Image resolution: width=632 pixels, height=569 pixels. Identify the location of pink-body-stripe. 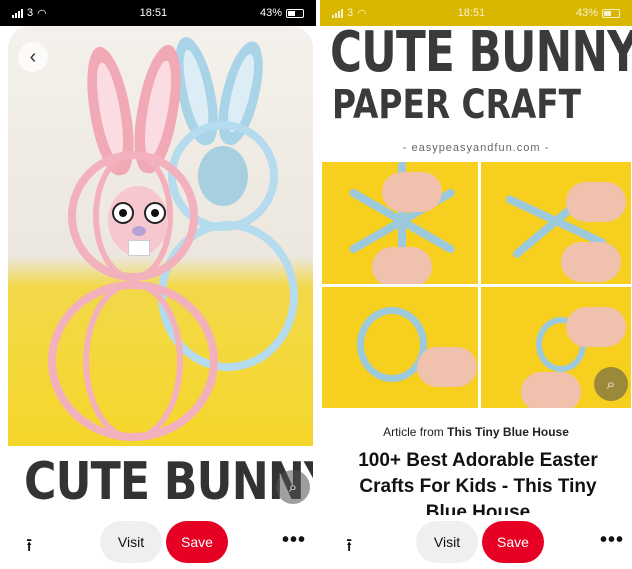
(133, 361).